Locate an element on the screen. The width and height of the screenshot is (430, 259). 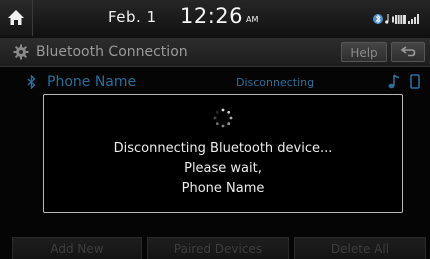
status-time: 12:26 is located at coordinates (212, 16).